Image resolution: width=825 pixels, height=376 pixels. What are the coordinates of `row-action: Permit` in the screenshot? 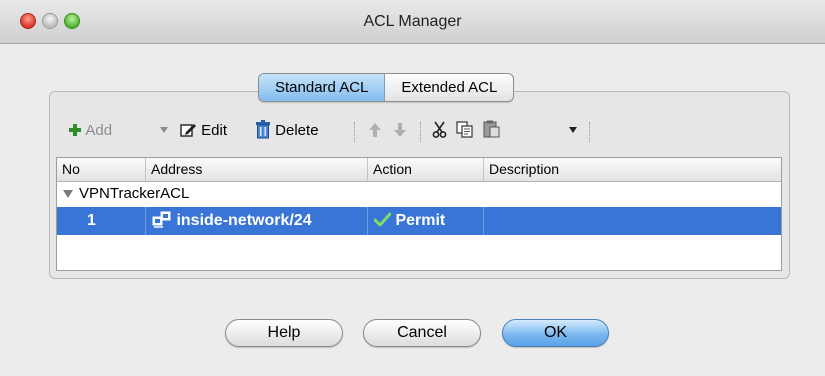 It's located at (420, 220).